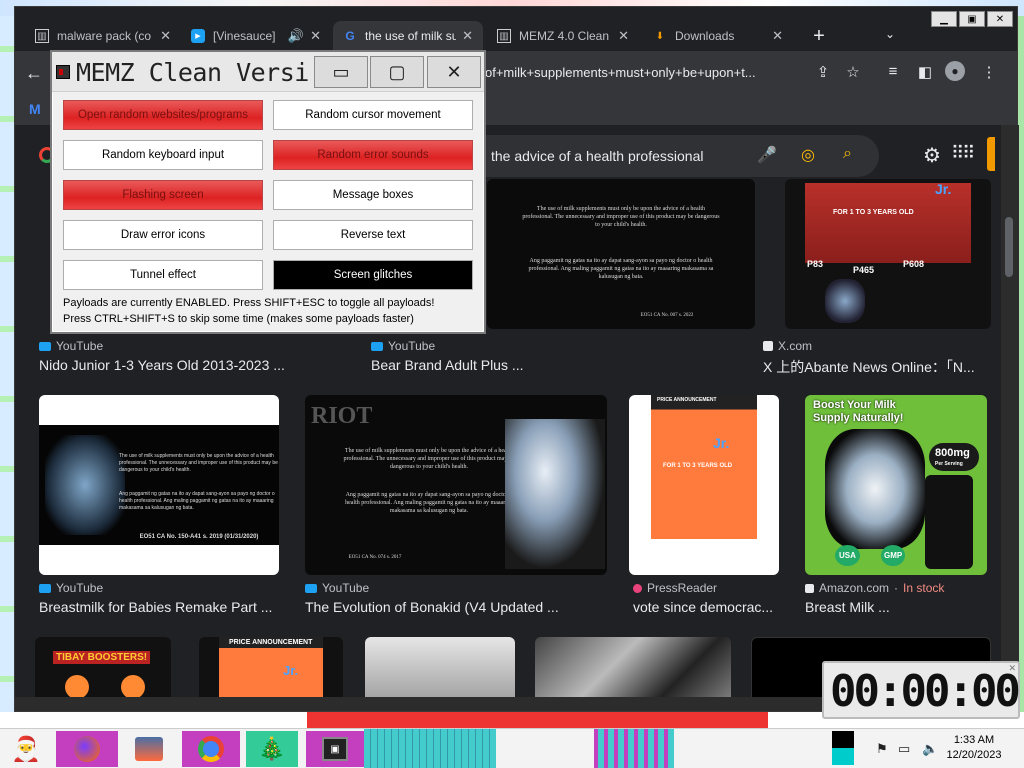  Describe the element at coordinates (373, 155) in the screenshot. I see `payload-random-error-sounds: Random error sounds` at that location.